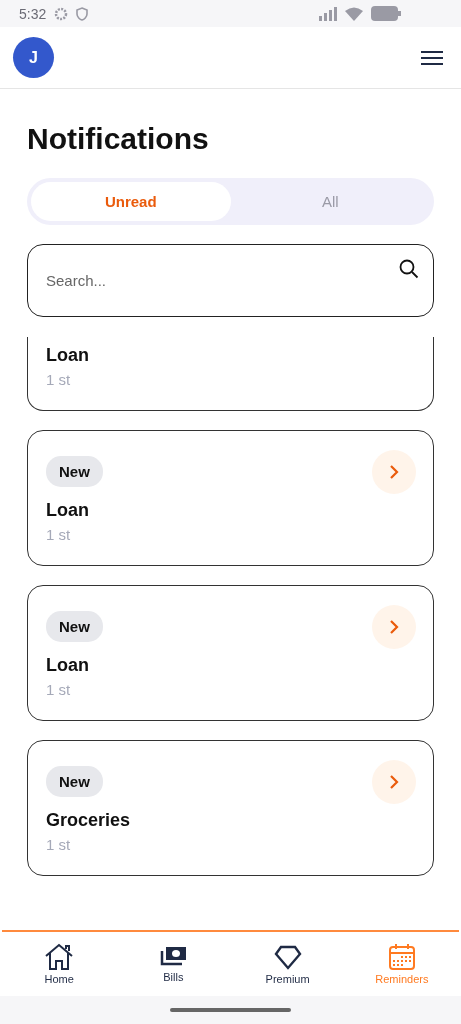  Describe the element at coordinates (33, 57) in the screenshot. I see `avatar: J` at that location.